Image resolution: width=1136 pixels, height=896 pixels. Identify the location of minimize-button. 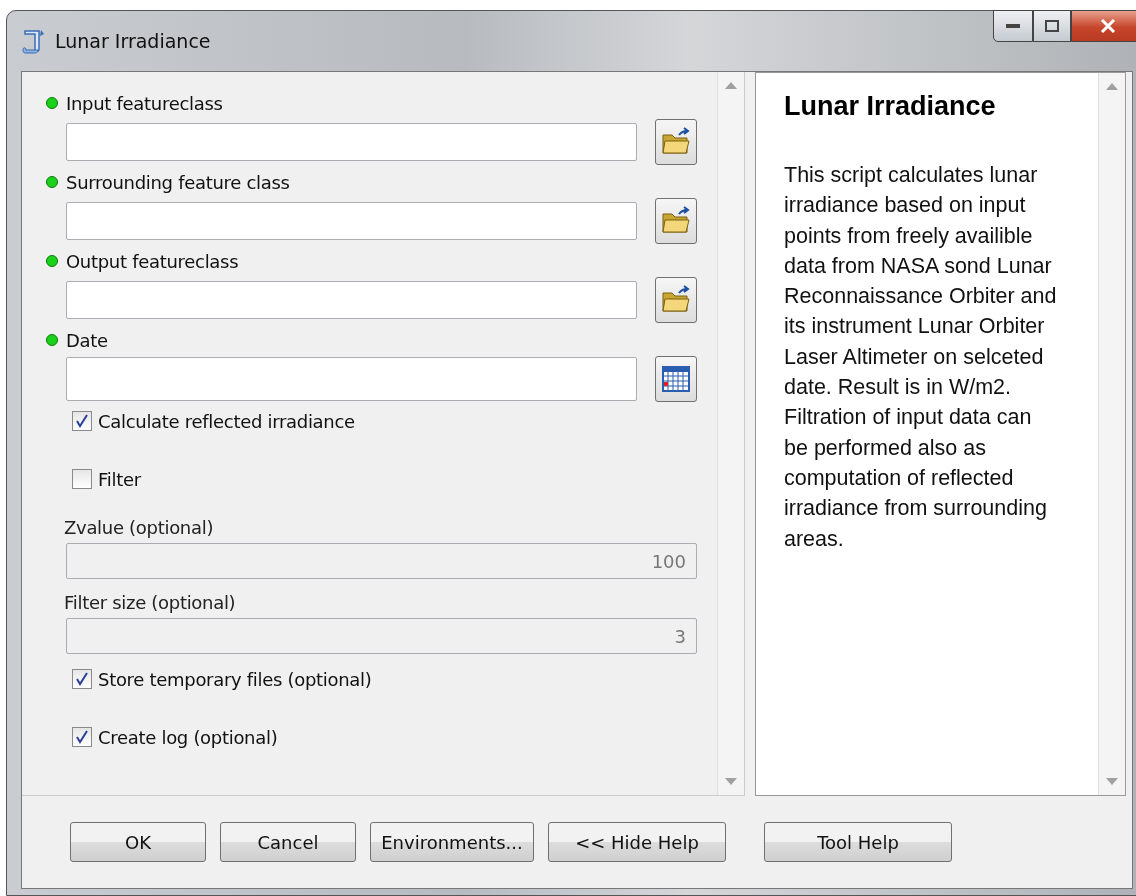
(1013, 26).